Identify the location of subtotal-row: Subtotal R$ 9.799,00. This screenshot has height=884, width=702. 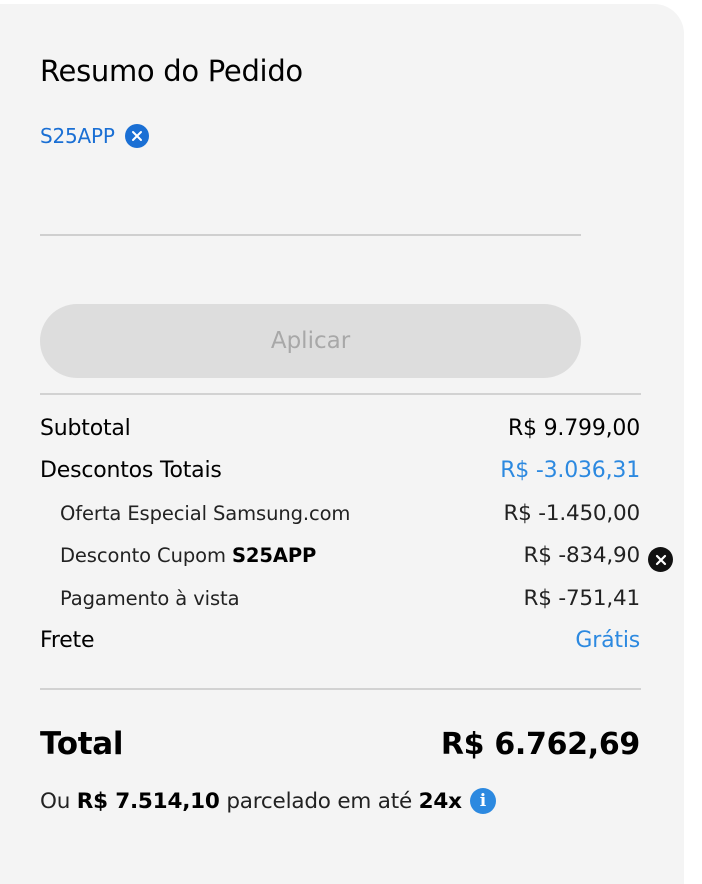
(340, 428).